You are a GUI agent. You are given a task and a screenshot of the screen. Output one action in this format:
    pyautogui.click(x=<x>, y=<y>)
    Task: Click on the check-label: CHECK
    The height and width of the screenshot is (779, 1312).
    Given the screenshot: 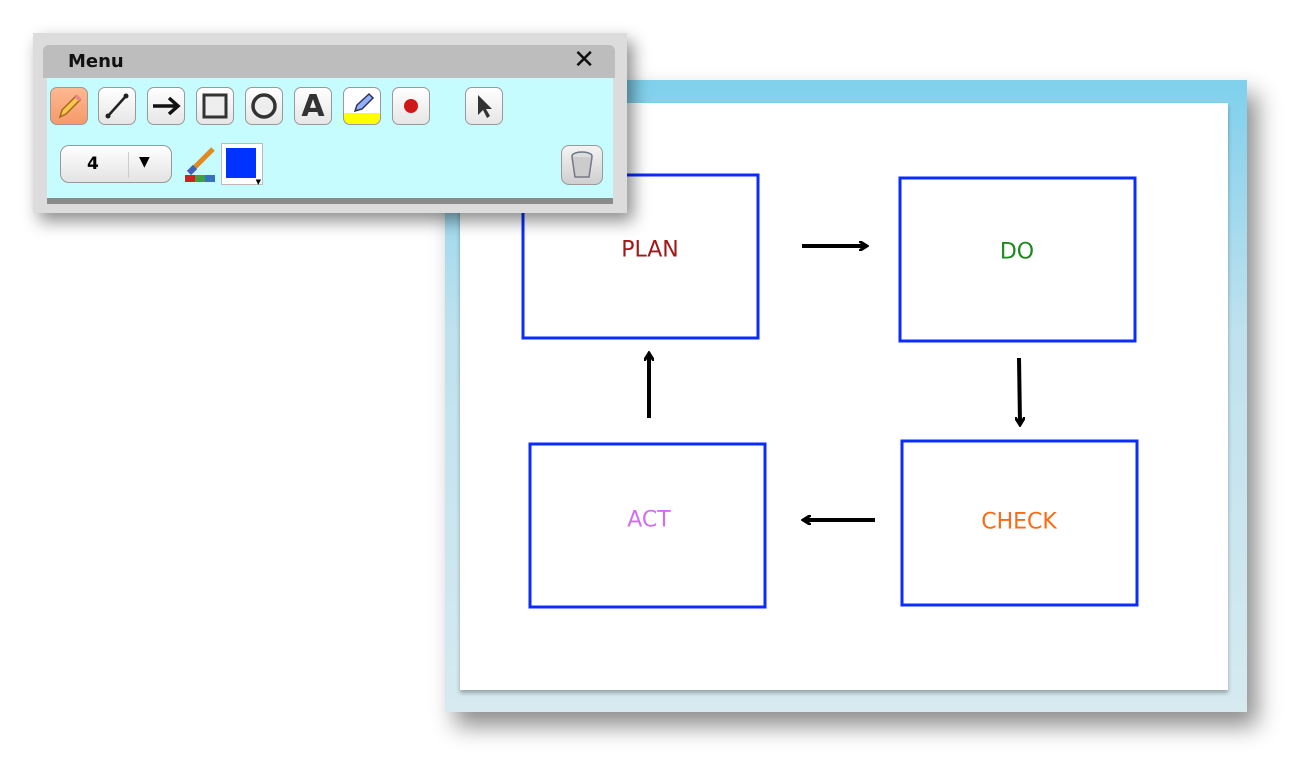 What is the action you would take?
    pyautogui.click(x=1019, y=522)
    